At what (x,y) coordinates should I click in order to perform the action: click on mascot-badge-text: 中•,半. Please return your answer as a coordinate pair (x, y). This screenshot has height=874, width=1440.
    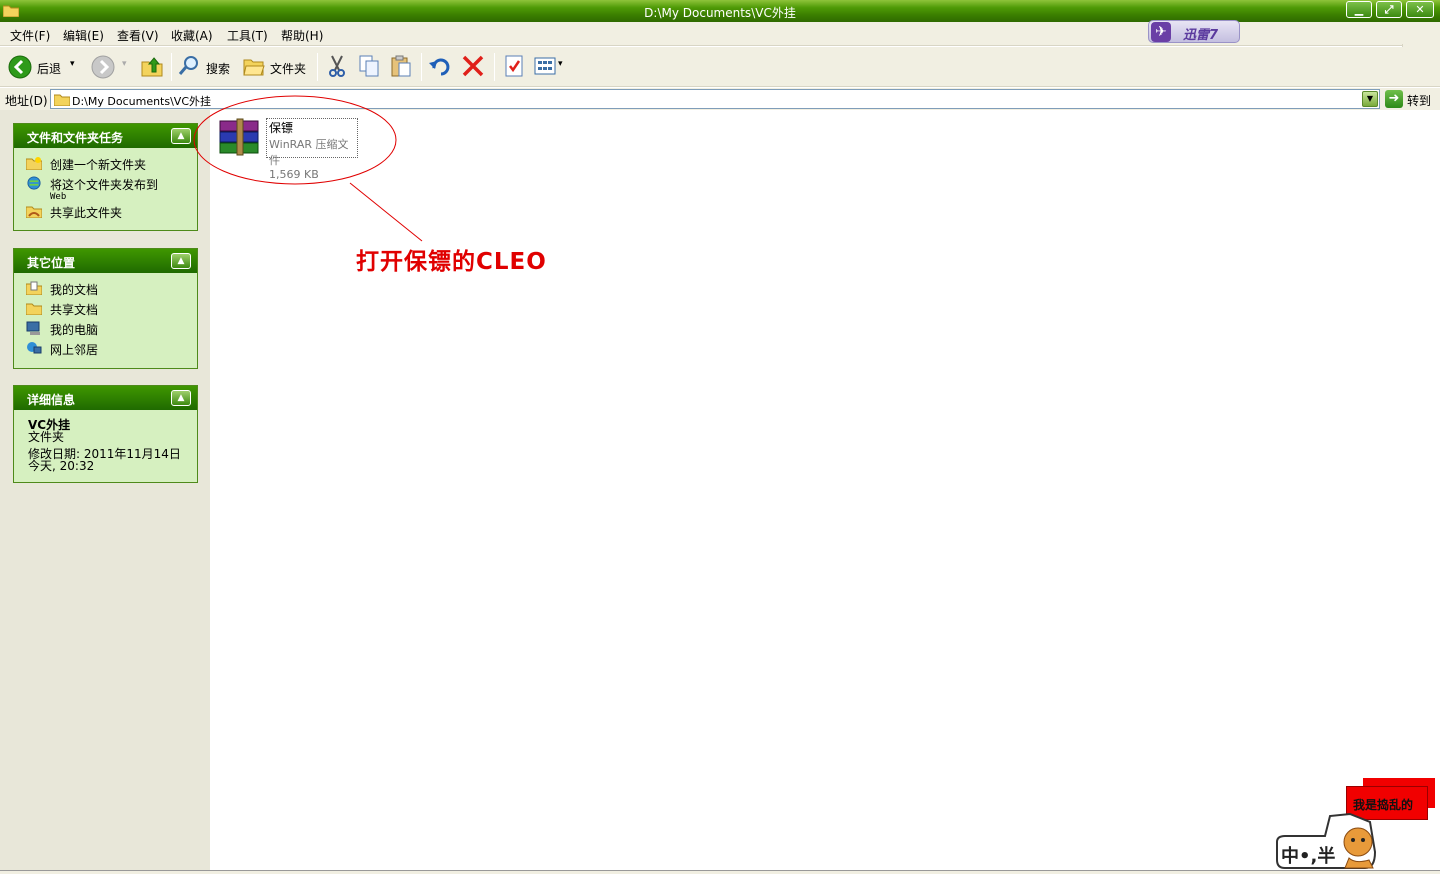
    Looking at the image, I should click on (1308, 856).